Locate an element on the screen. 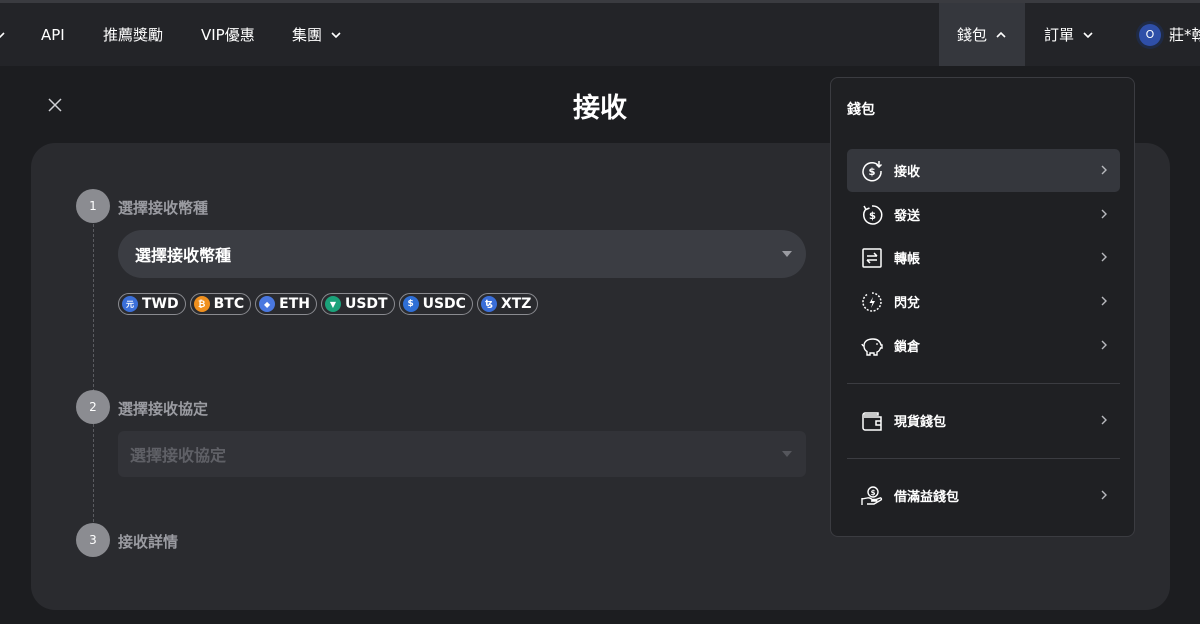  twd-icon: 元 is located at coordinates (130, 304).